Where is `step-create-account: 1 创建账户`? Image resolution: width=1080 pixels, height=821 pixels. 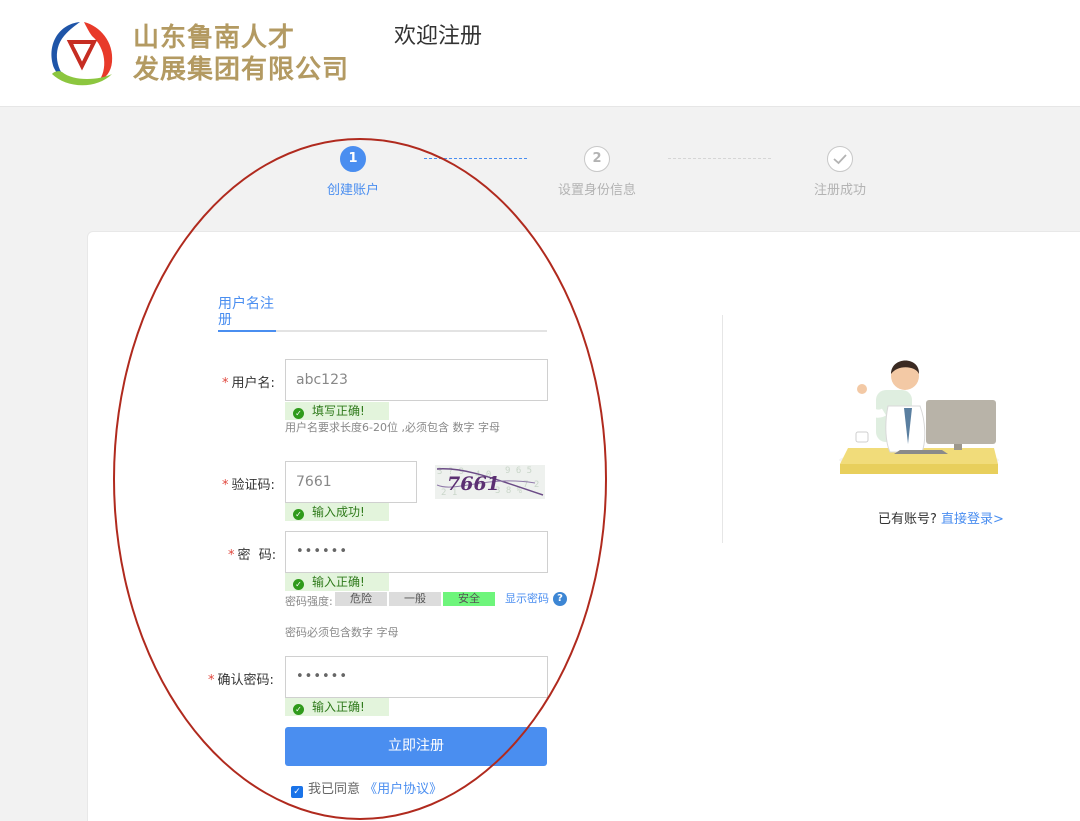 step-create-account: 1 创建账户 is located at coordinates (353, 172).